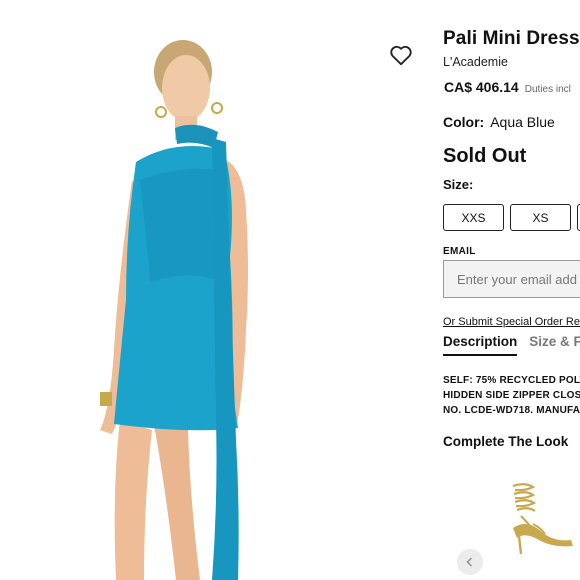 The width and height of the screenshot is (580, 580). What do you see at coordinates (511, 410) in the screenshot?
I see `description-line: NO. LCDE-WD718. MANUFAC` at bounding box center [511, 410].